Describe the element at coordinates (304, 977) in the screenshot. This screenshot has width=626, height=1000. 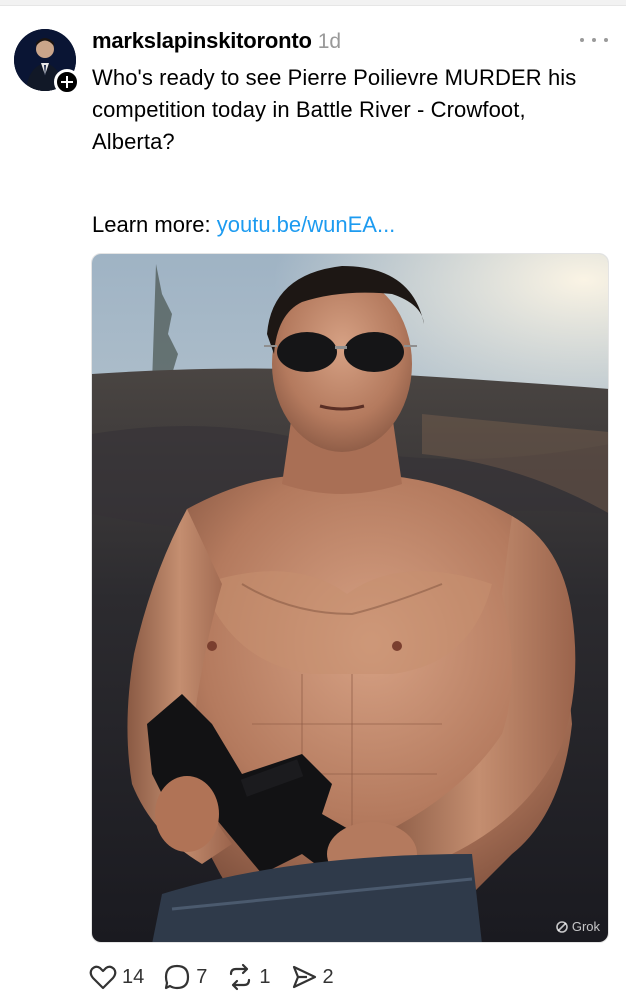
I see `send-icon` at that location.